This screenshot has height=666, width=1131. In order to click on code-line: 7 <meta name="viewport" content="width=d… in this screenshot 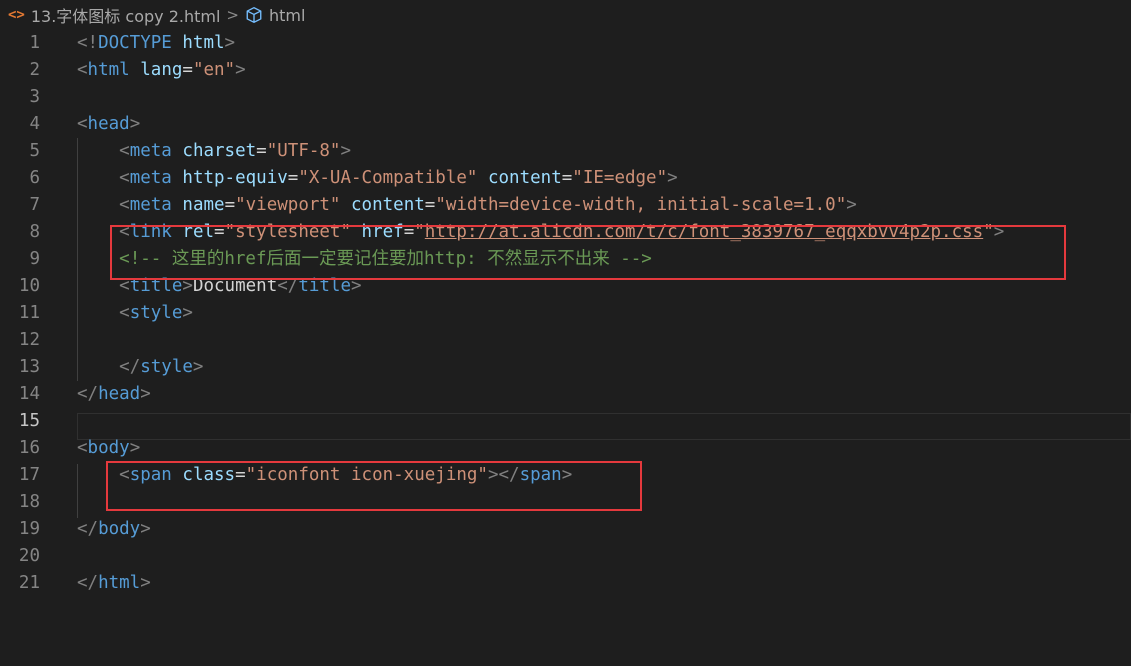, I will do `click(565, 205)`.